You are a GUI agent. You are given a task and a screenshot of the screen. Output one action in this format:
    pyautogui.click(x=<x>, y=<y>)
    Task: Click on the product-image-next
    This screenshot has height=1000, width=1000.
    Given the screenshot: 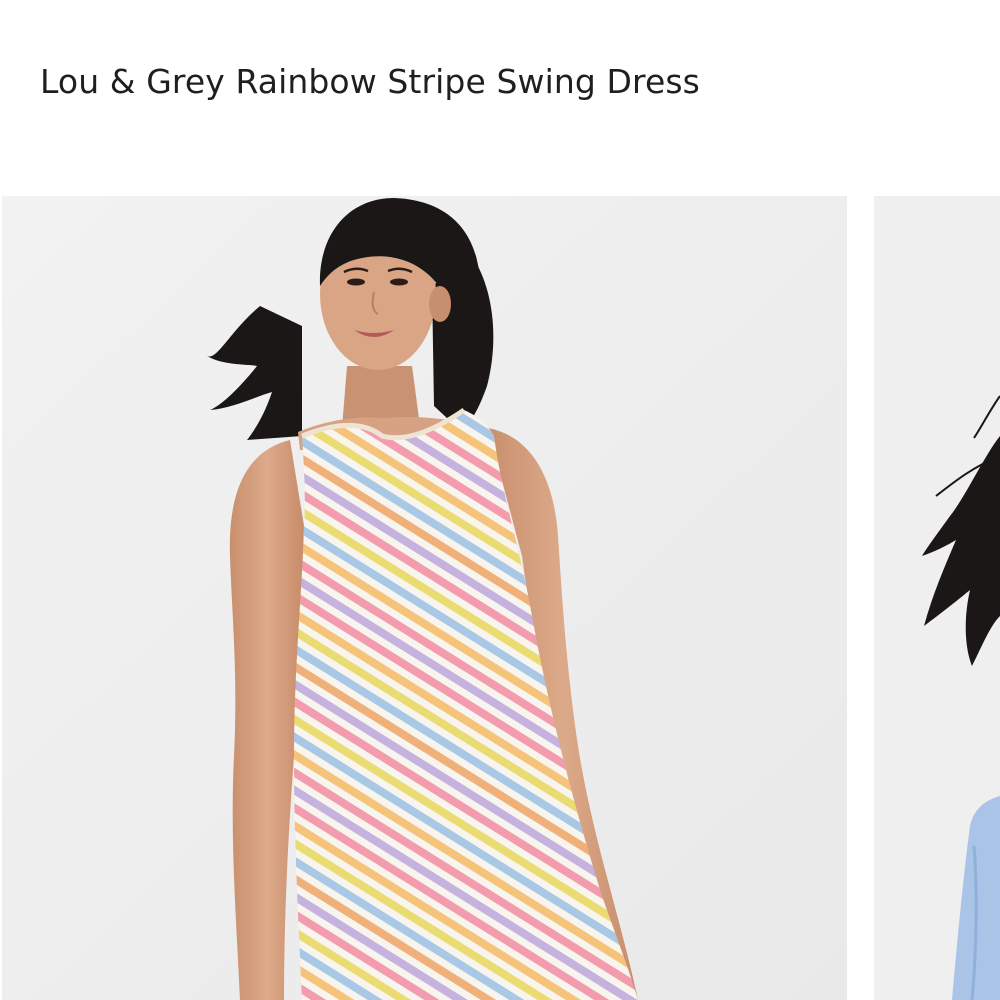 What is the action you would take?
    pyautogui.click(x=937, y=598)
    